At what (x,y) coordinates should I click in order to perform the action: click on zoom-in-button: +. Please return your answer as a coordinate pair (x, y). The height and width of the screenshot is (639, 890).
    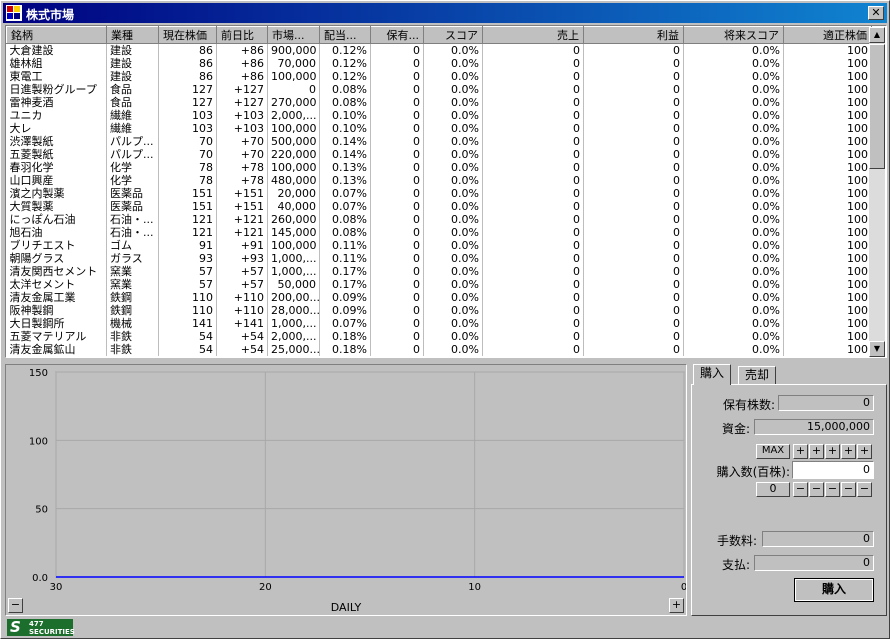
    Looking at the image, I should click on (676, 605).